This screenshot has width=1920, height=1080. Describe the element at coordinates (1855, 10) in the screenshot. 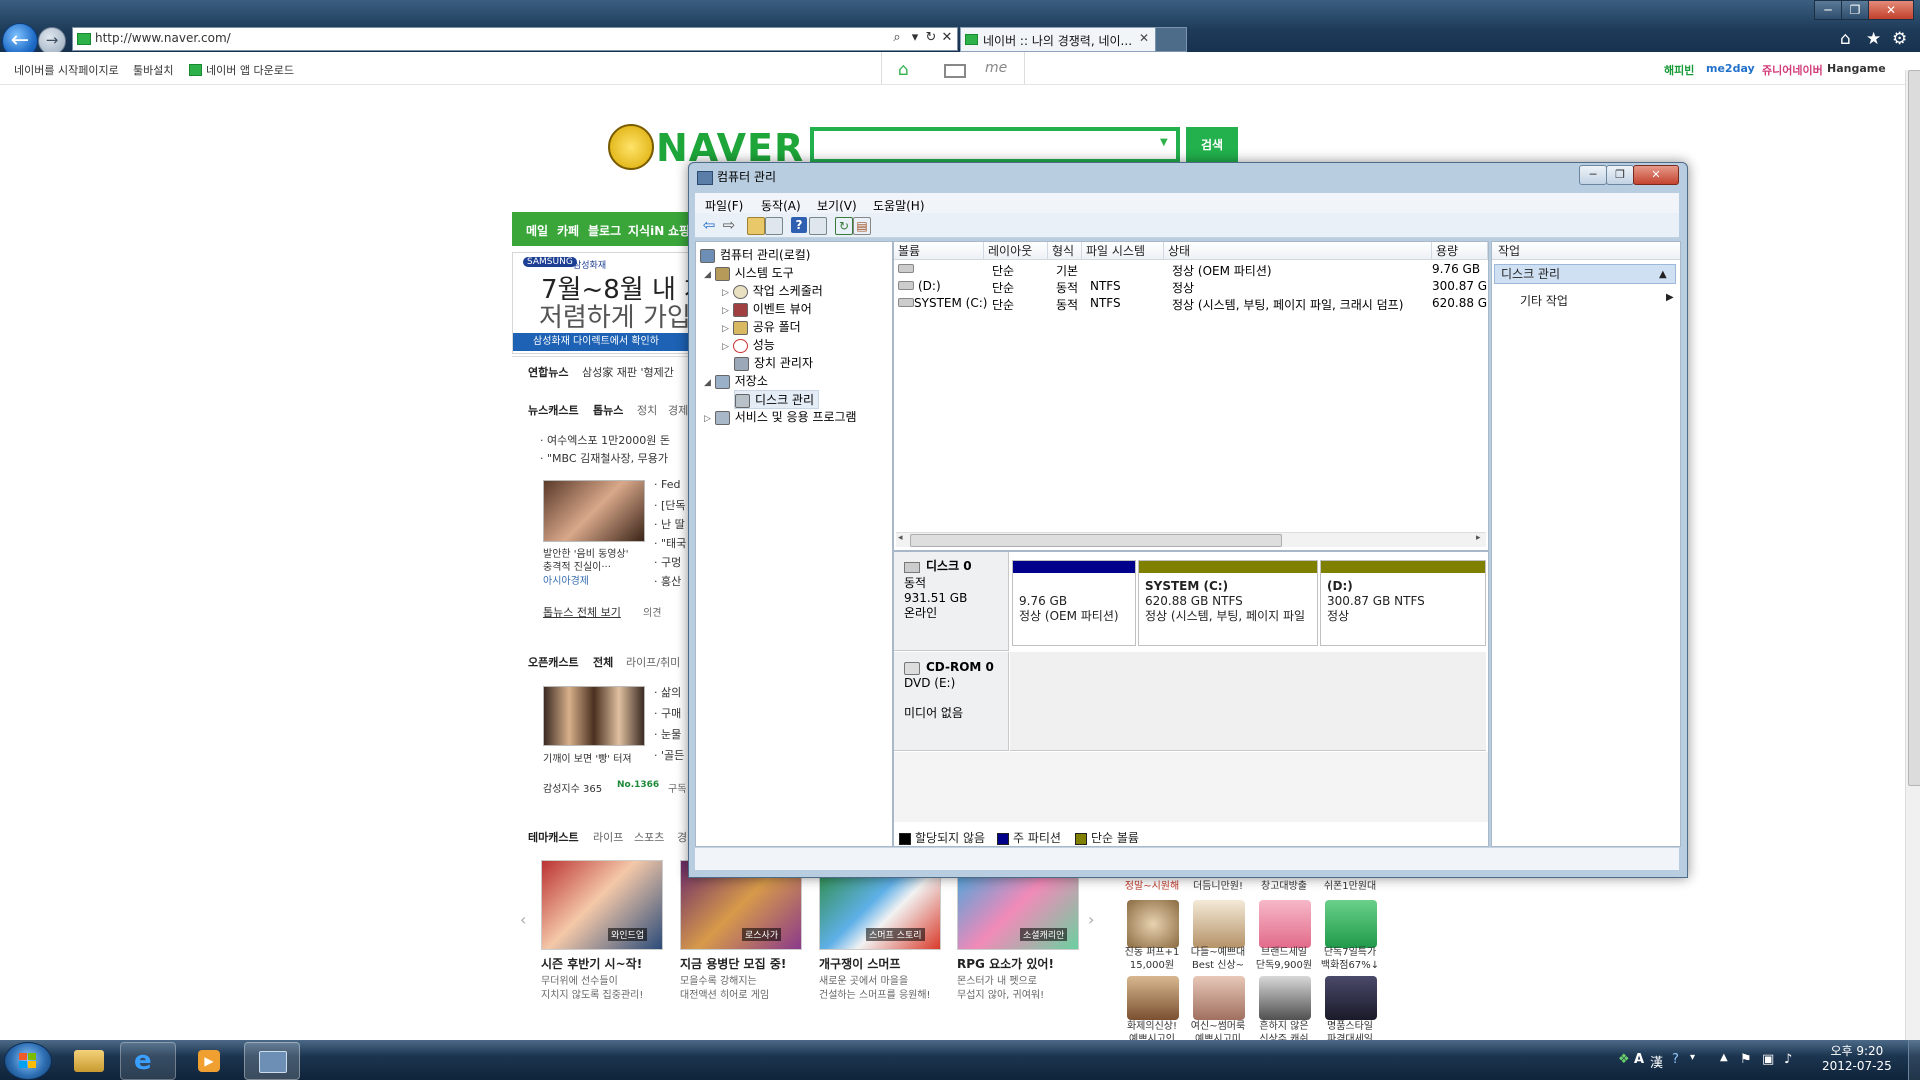

I see `maximize-button: ❐` at that location.